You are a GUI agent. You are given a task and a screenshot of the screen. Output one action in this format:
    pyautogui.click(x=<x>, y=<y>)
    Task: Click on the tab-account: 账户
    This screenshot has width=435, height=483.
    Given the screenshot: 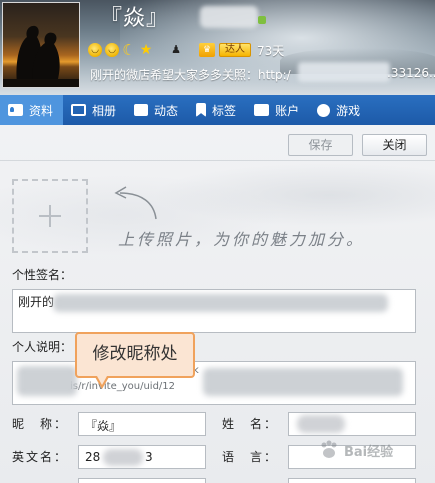 What is the action you would take?
    pyautogui.click(x=277, y=110)
    